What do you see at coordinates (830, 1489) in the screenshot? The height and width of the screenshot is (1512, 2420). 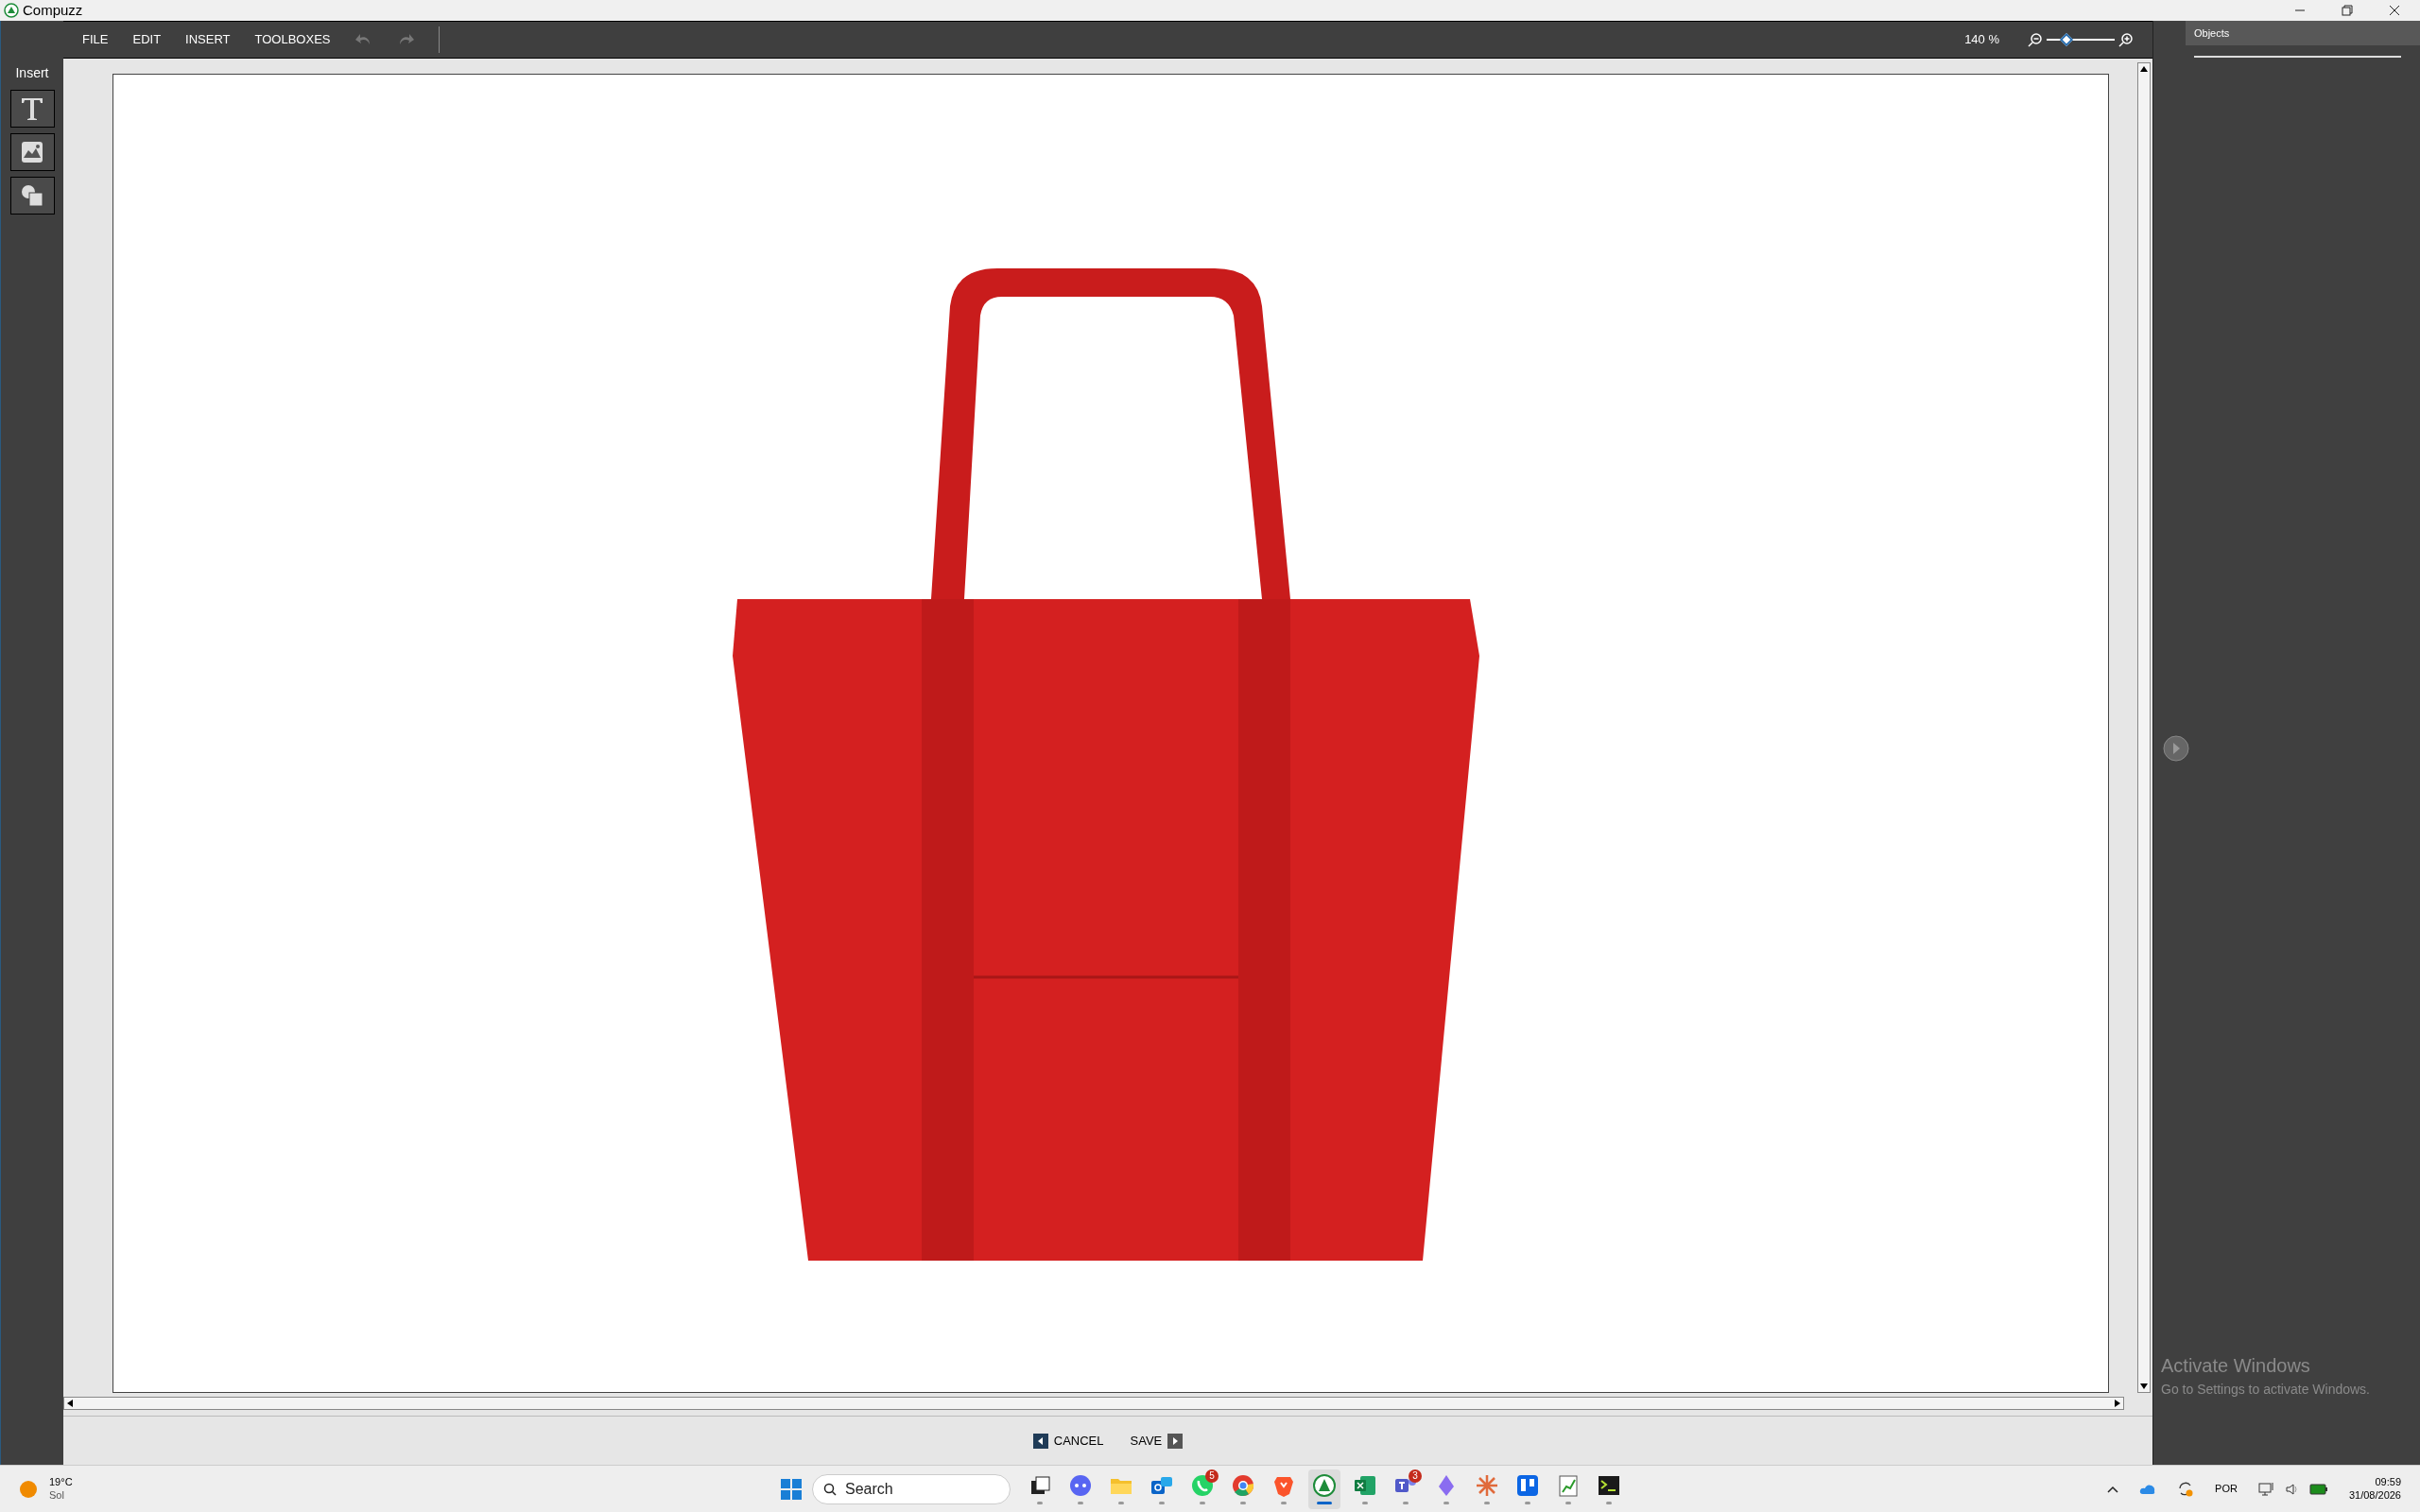 I see `search-icon` at bounding box center [830, 1489].